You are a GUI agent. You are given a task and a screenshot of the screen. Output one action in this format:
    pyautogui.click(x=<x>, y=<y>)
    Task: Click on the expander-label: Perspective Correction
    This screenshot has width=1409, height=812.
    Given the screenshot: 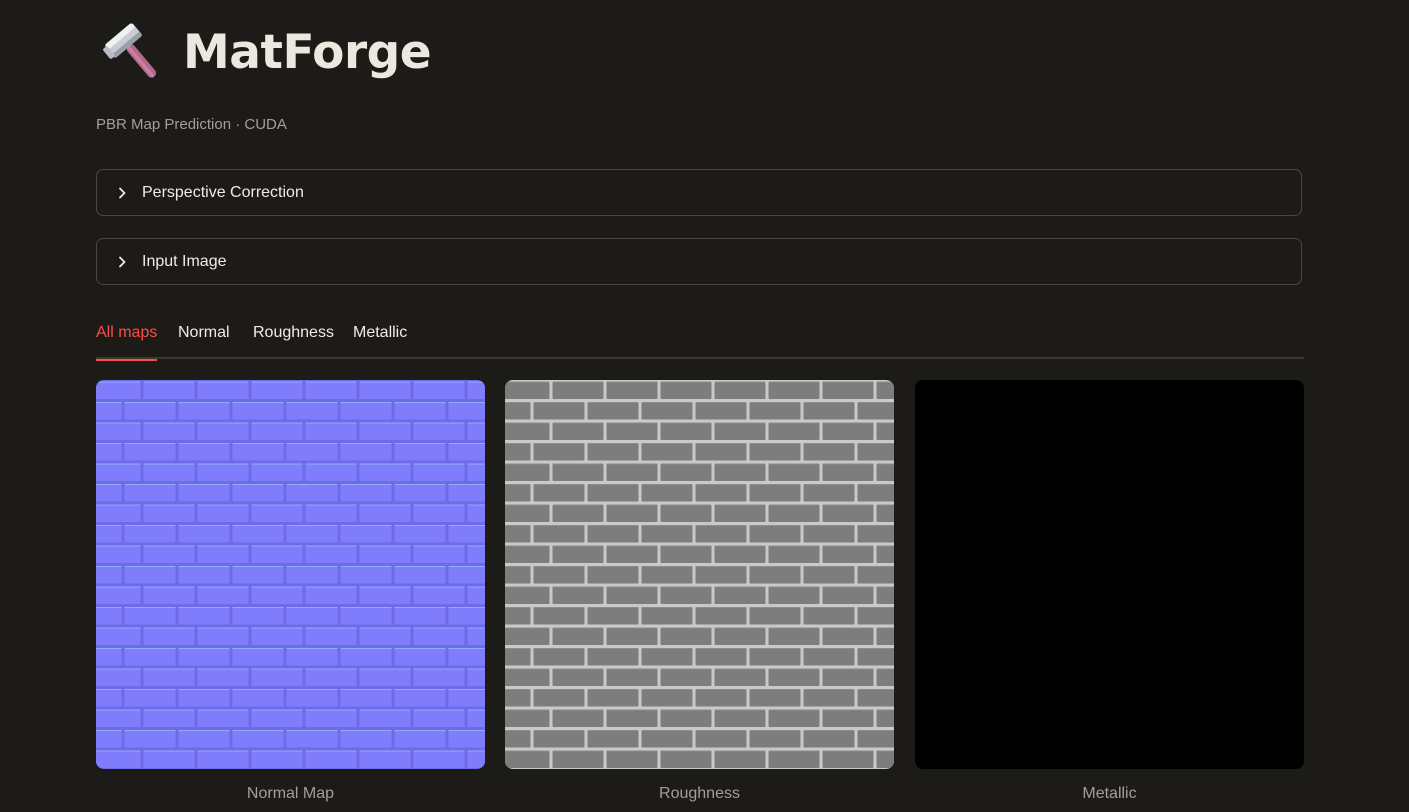 What is the action you would take?
    pyautogui.click(x=223, y=192)
    